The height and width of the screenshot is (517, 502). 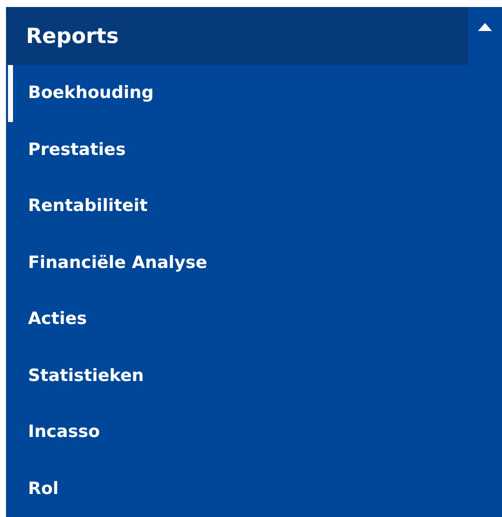 What do you see at coordinates (237, 36) in the screenshot?
I see `section-header: Reports` at bounding box center [237, 36].